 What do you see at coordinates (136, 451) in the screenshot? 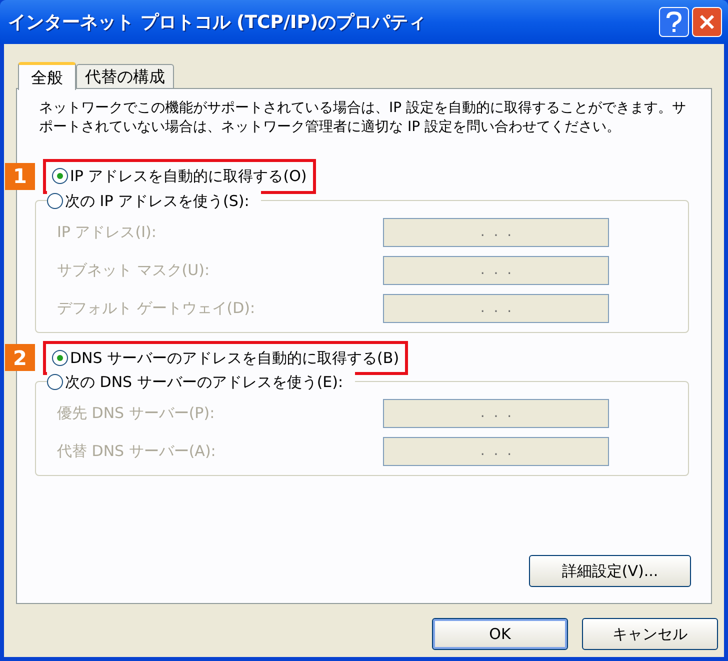
I see `field-label: 代替 DNS サーバー(A):` at bounding box center [136, 451].